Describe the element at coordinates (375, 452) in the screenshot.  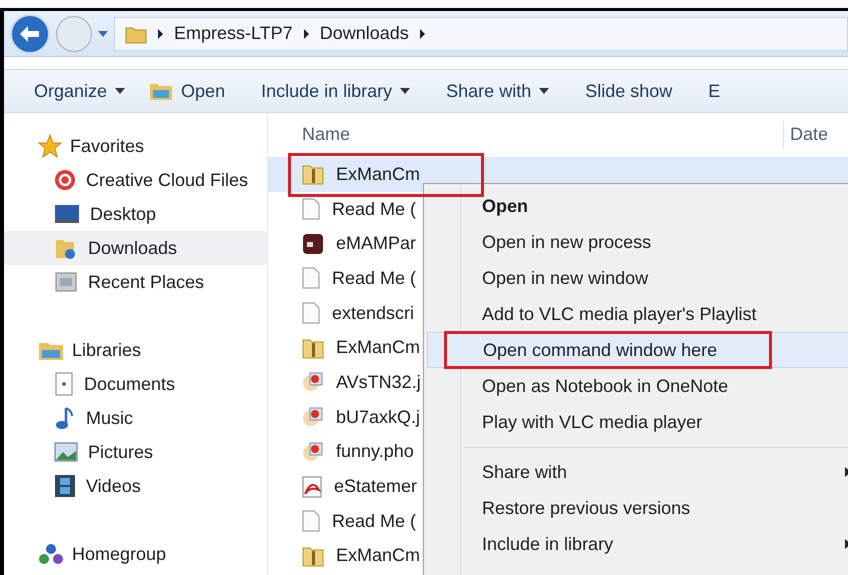
I see `file-name: funny.pho` at that location.